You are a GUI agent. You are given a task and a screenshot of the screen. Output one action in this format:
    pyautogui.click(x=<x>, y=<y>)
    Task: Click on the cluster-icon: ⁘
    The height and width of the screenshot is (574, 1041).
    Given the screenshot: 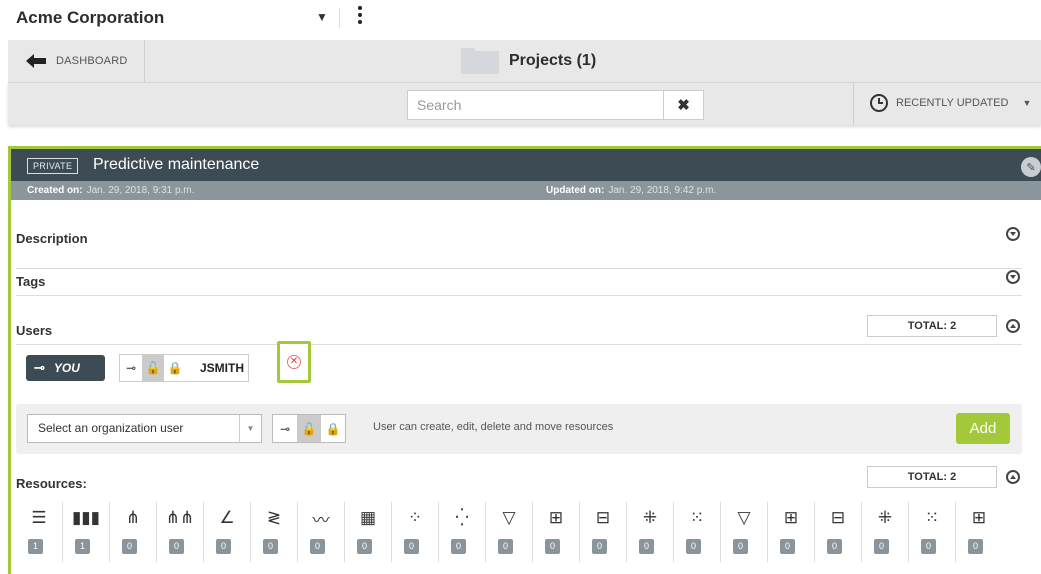 What is the action you would take?
    pyautogui.click(x=415, y=517)
    